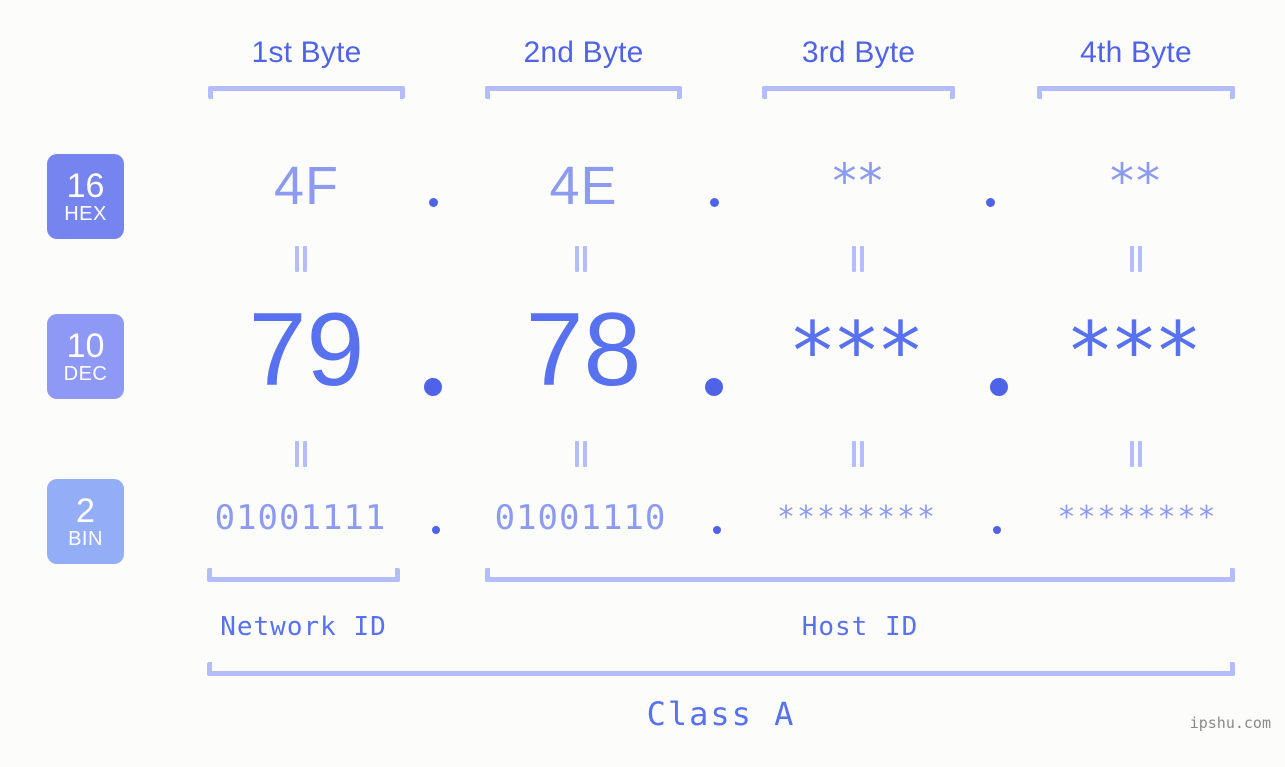  What do you see at coordinates (721, 714) in the screenshot?
I see `class-label: Class A` at bounding box center [721, 714].